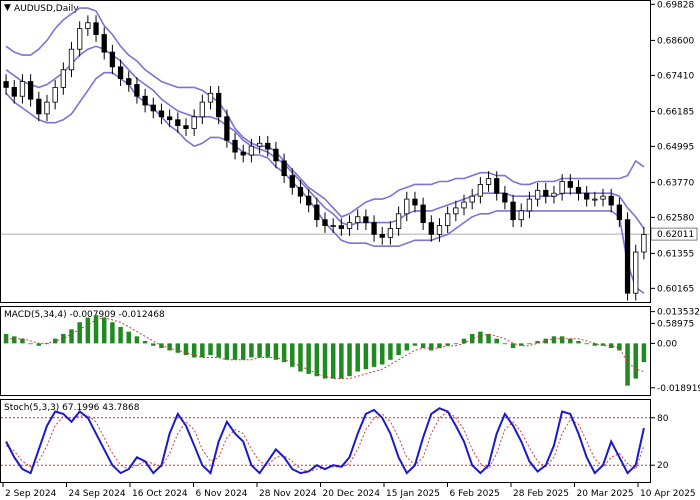  I want to click on time-tick-label: 28 Nov 2024, so click(288, 494).